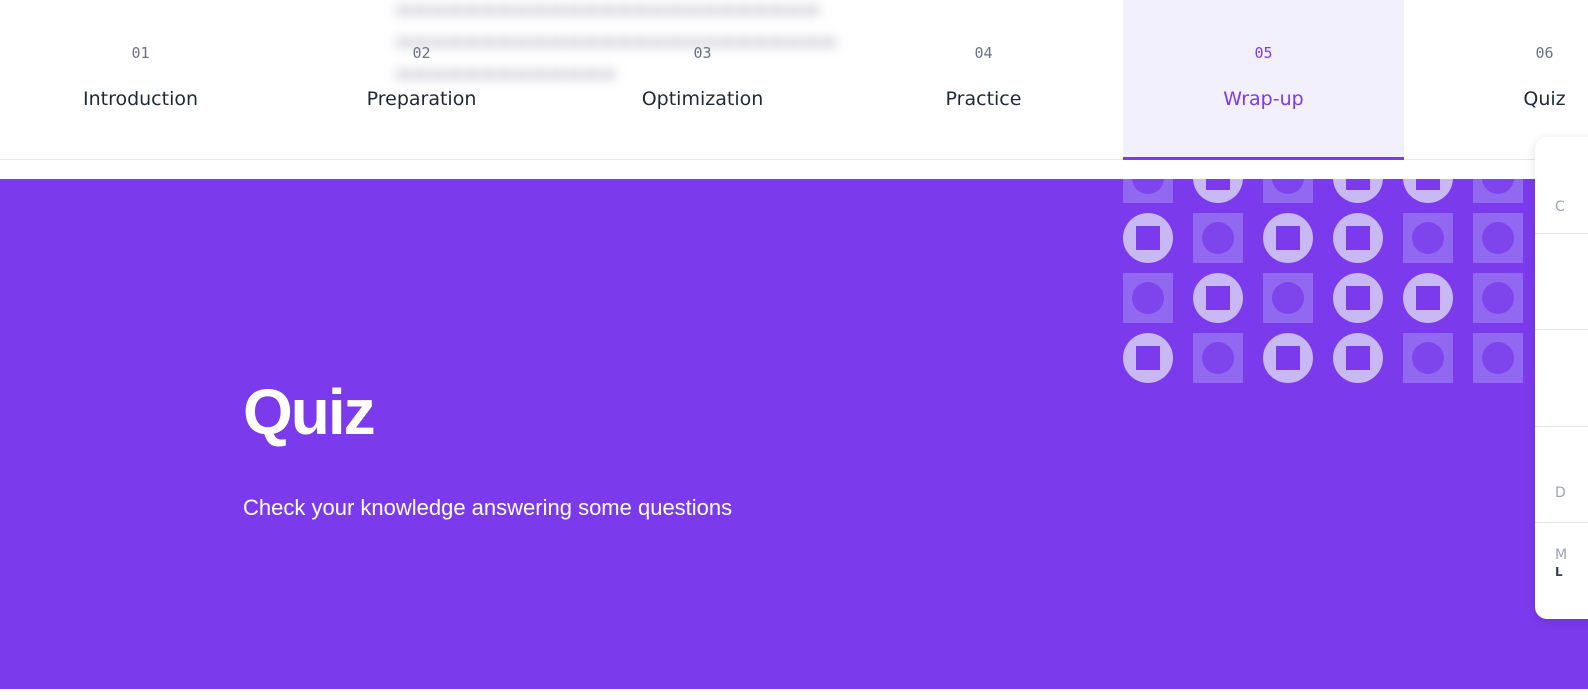 This screenshot has width=1588, height=700. I want to click on step-label: Wrap-up, so click(1263, 99).